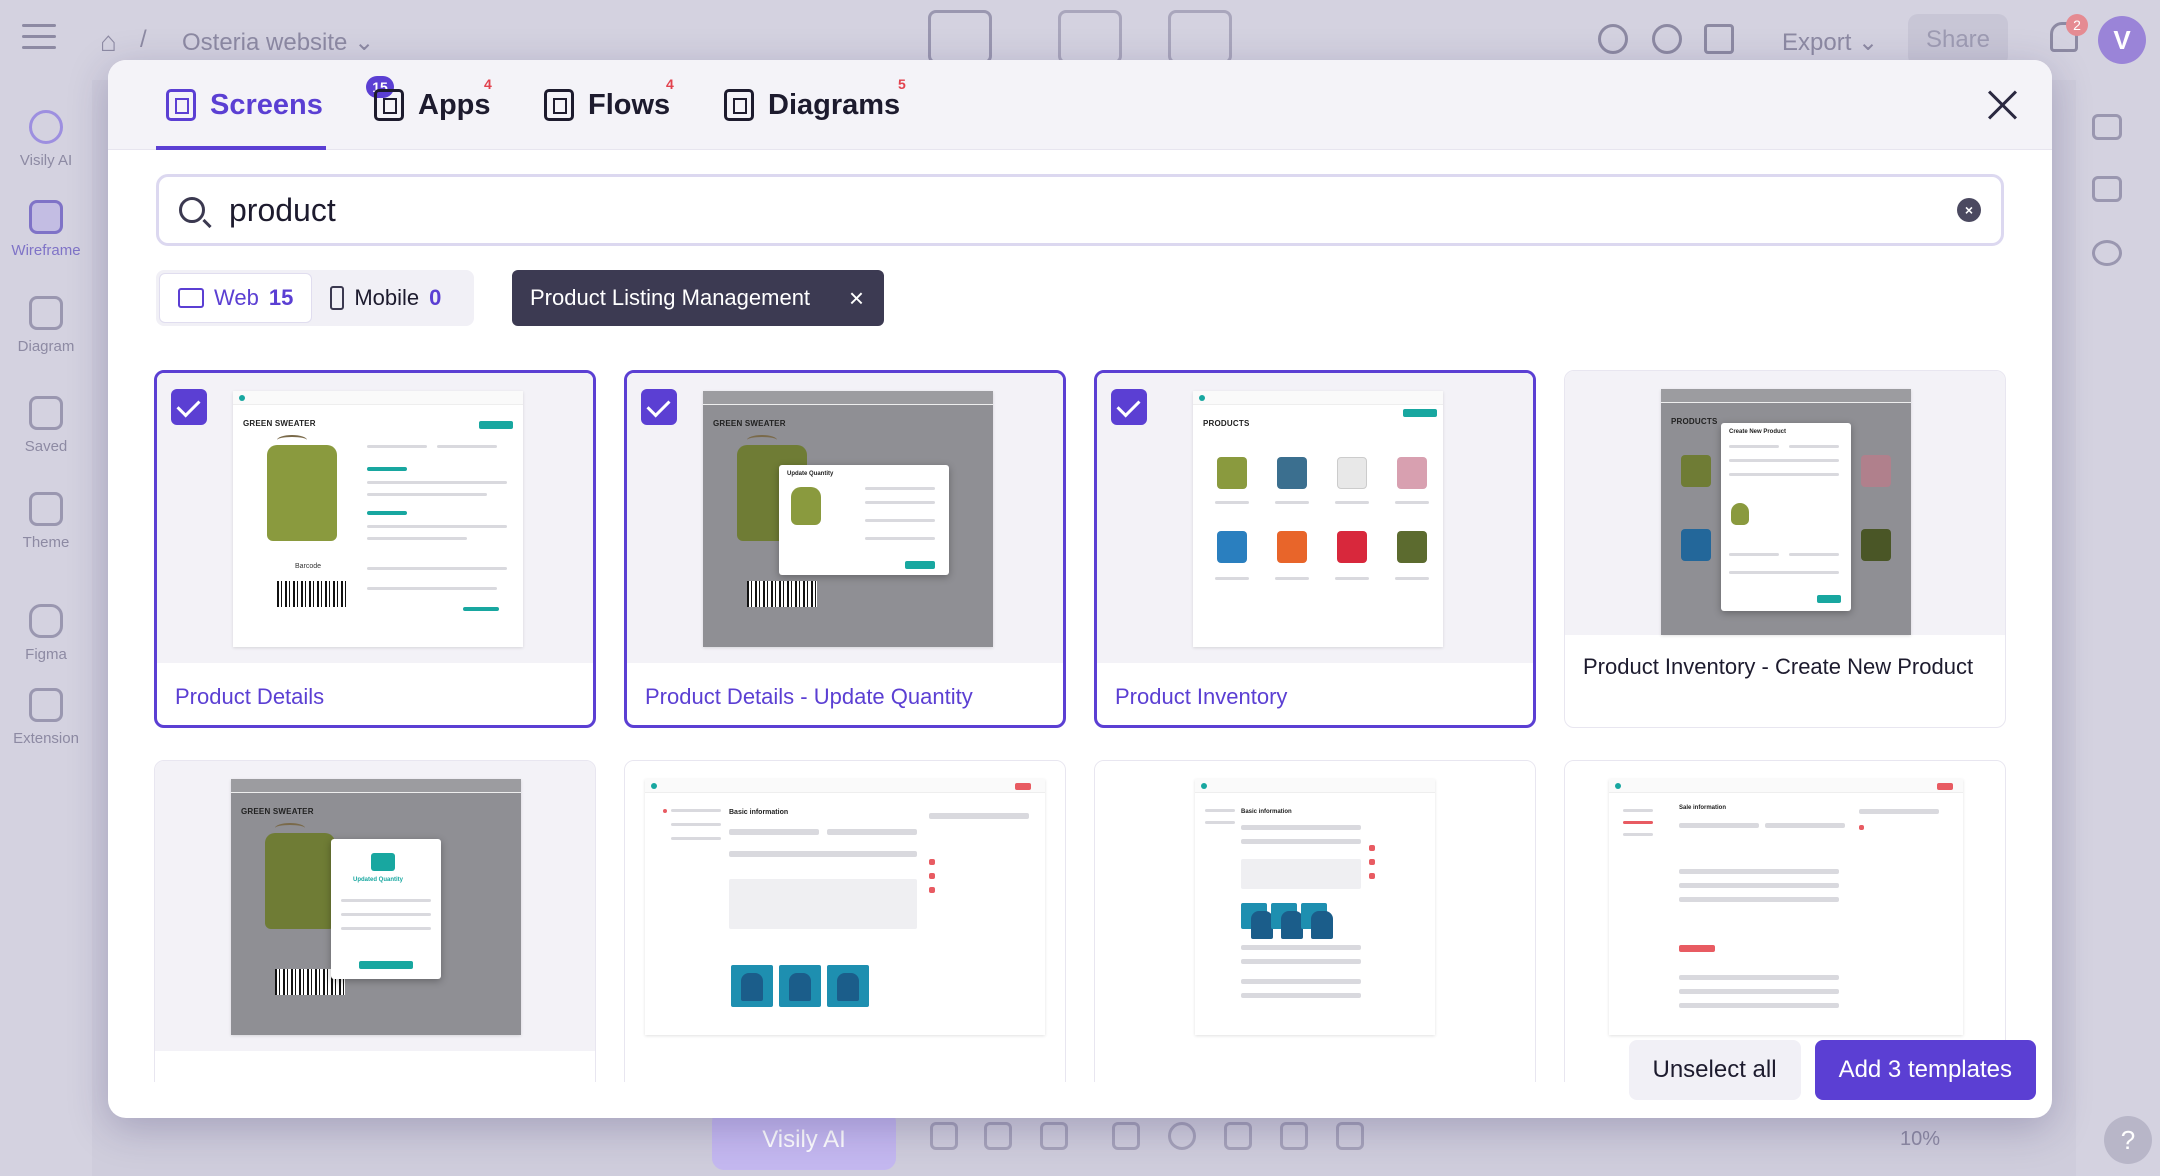 The height and width of the screenshot is (1176, 2160). What do you see at coordinates (1080, 105) in the screenshot?
I see `modal-tab-bar: Screens 15 Apps 4 Flows 4 Diagrams 5` at bounding box center [1080, 105].